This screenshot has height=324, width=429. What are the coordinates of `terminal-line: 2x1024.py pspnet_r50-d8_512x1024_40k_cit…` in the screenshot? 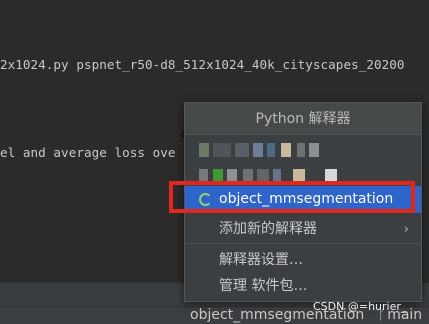 It's located at (202, 64).